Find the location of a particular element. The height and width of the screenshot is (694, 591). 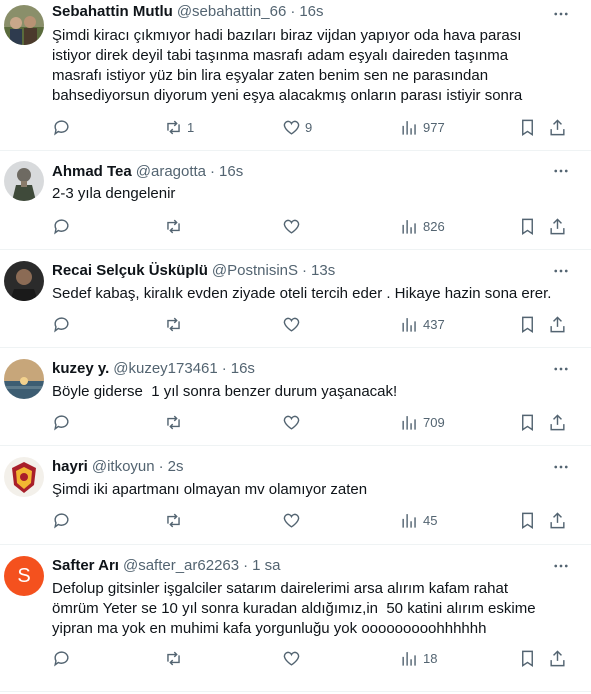

author-name: Safter Arı is located at coordinates (85, 566).